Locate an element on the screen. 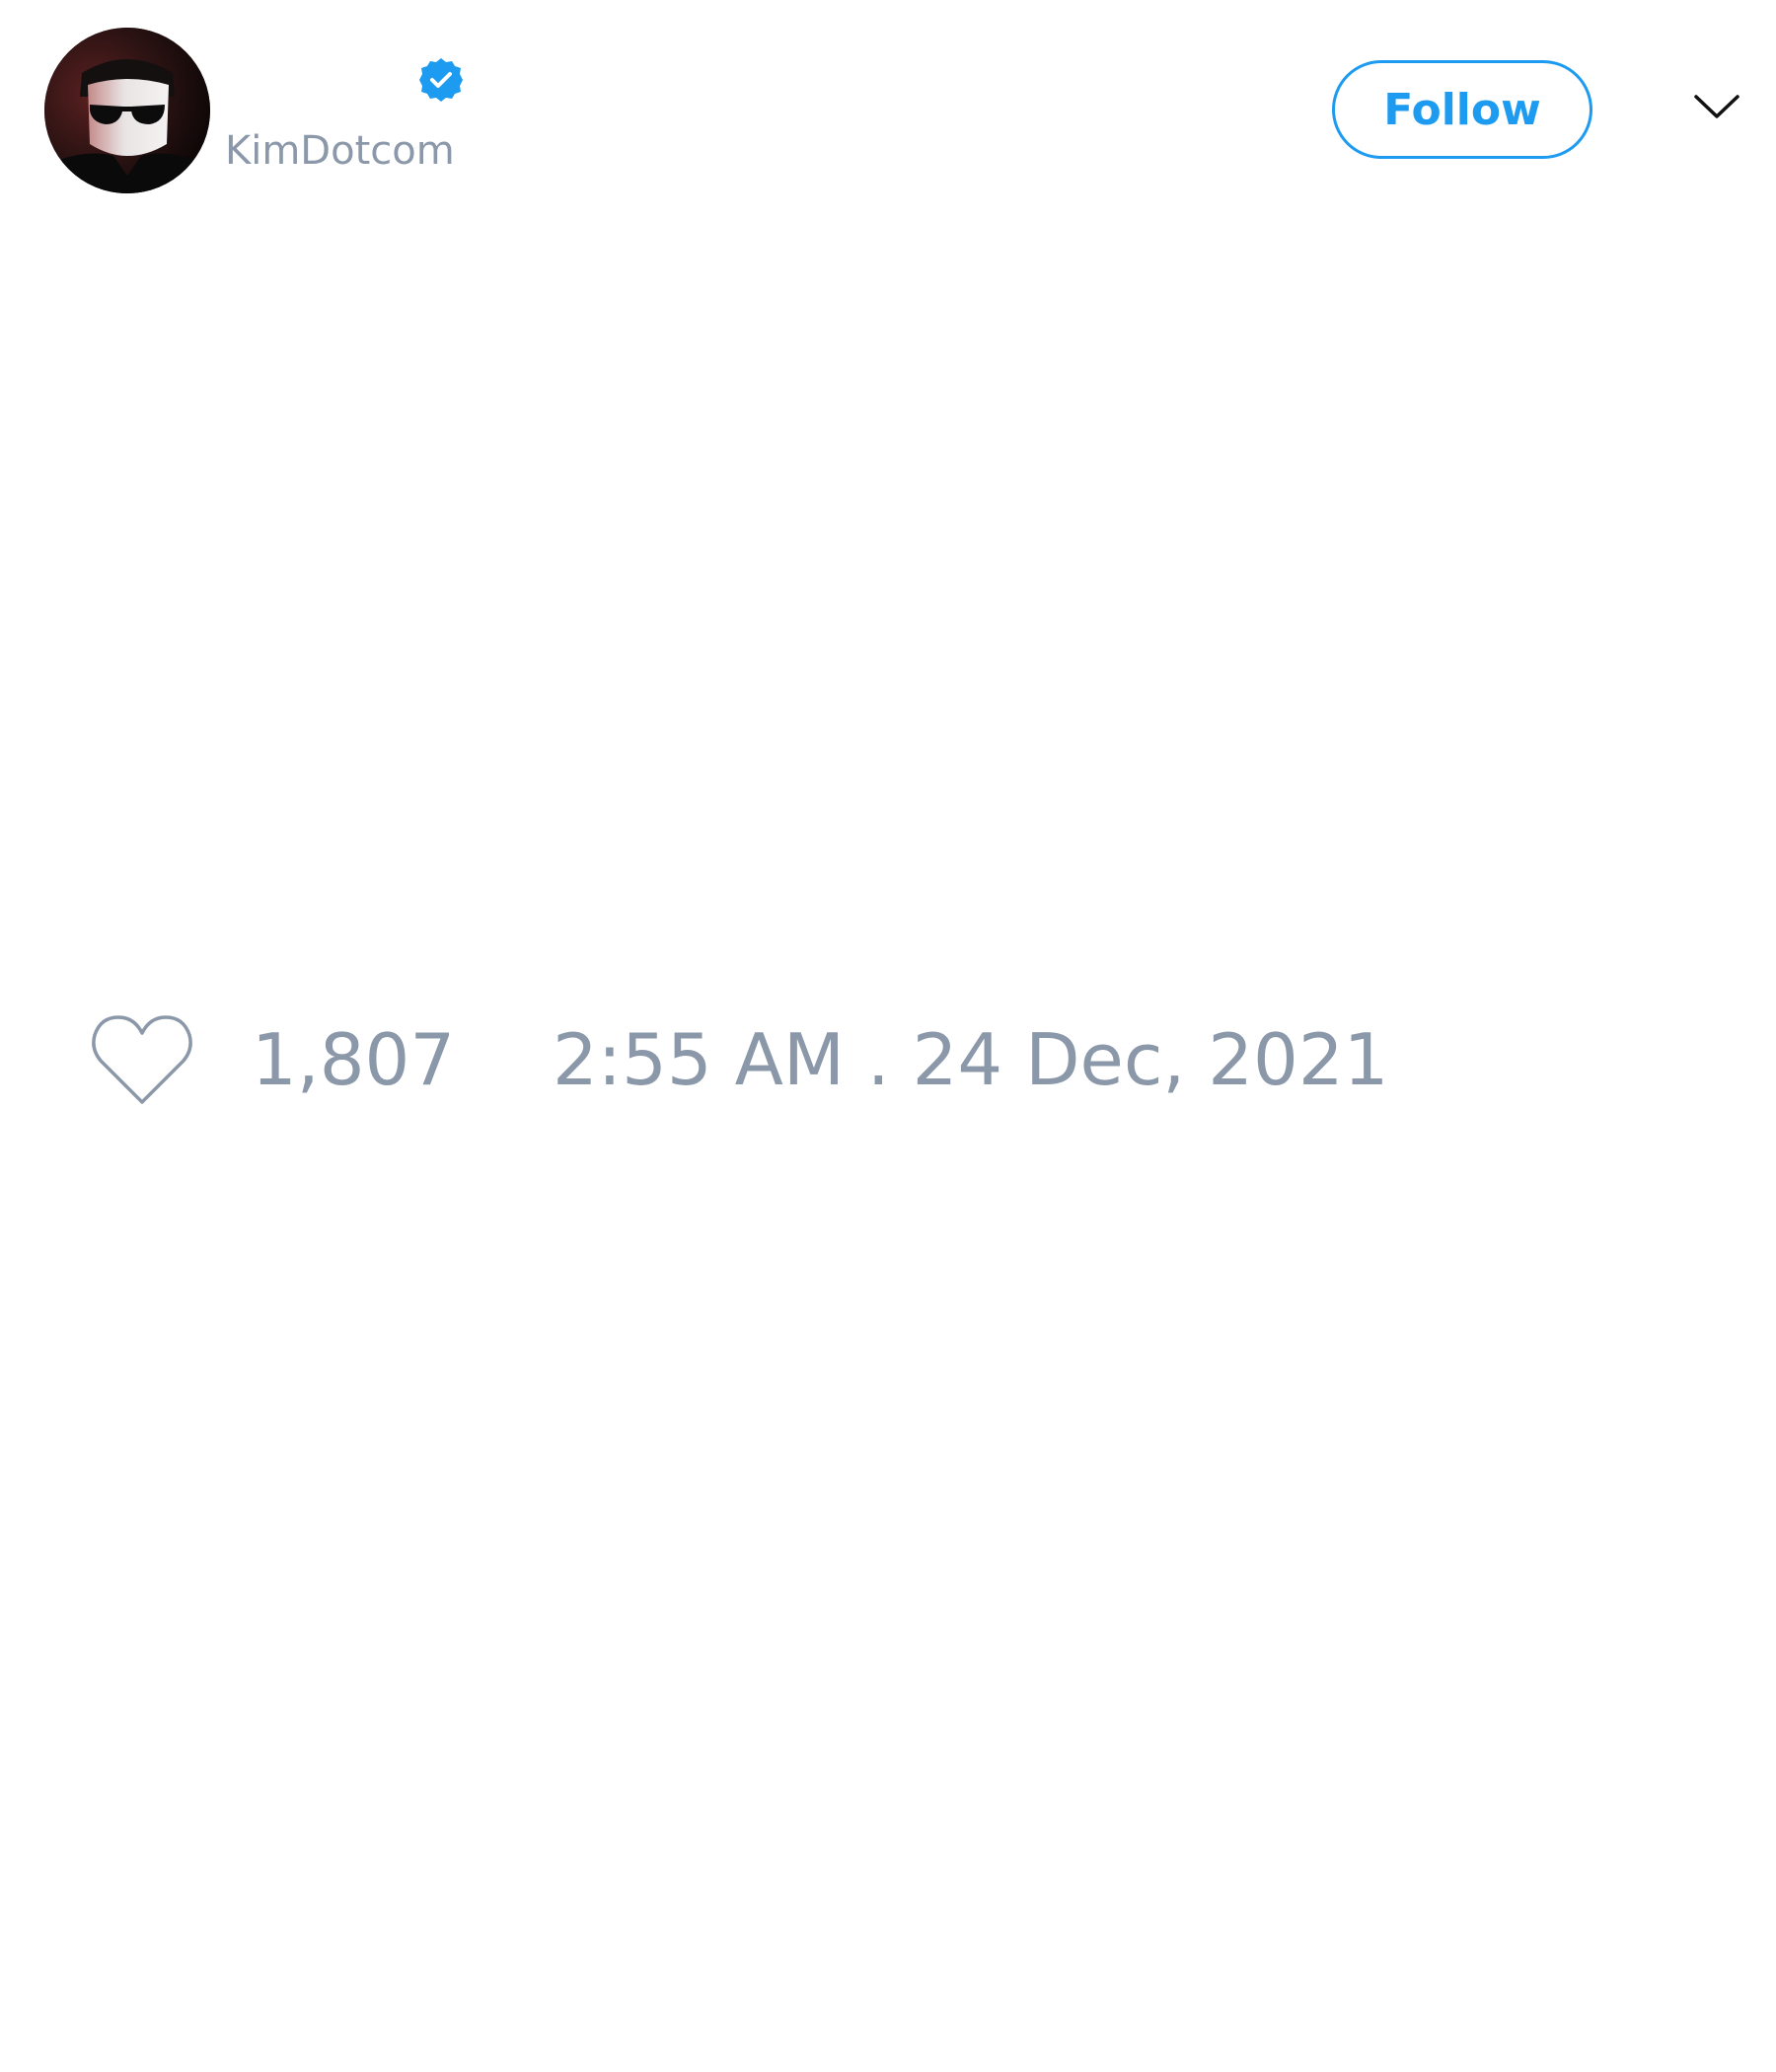 The image size is (1776, 2072). avatar is located at coordinates (127, 111).